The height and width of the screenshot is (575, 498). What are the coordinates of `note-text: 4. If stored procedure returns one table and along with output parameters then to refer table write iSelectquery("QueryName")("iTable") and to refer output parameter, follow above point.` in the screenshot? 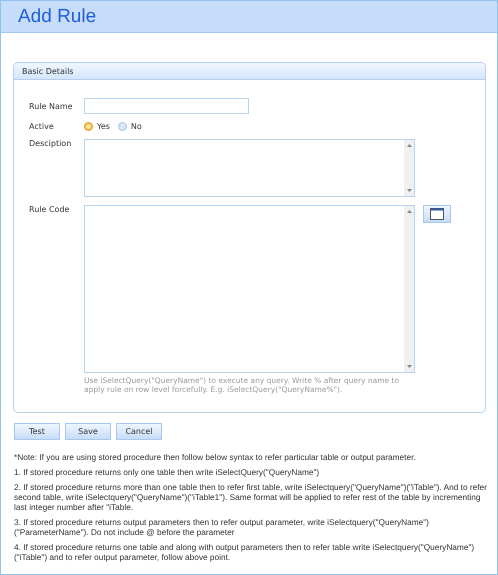 It's located at (245, 552).